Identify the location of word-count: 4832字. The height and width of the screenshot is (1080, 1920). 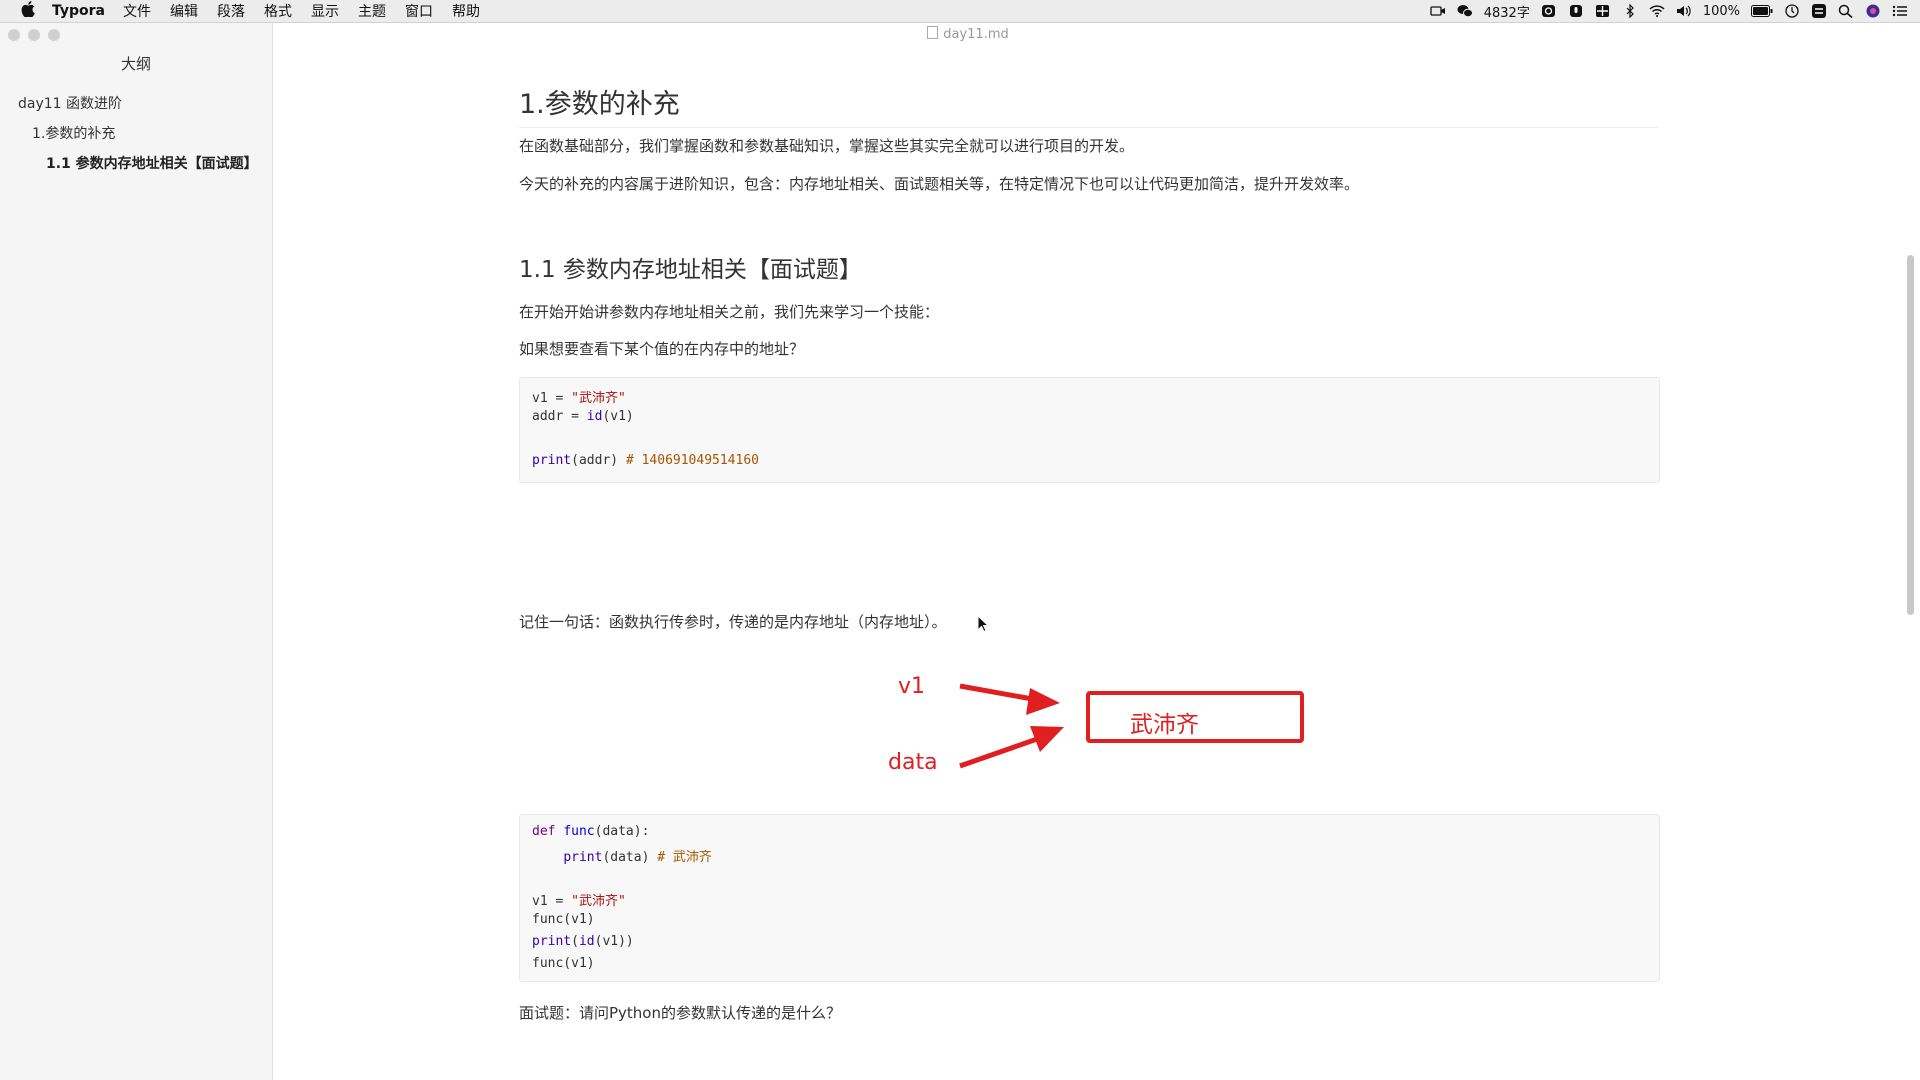
(1507, 11).